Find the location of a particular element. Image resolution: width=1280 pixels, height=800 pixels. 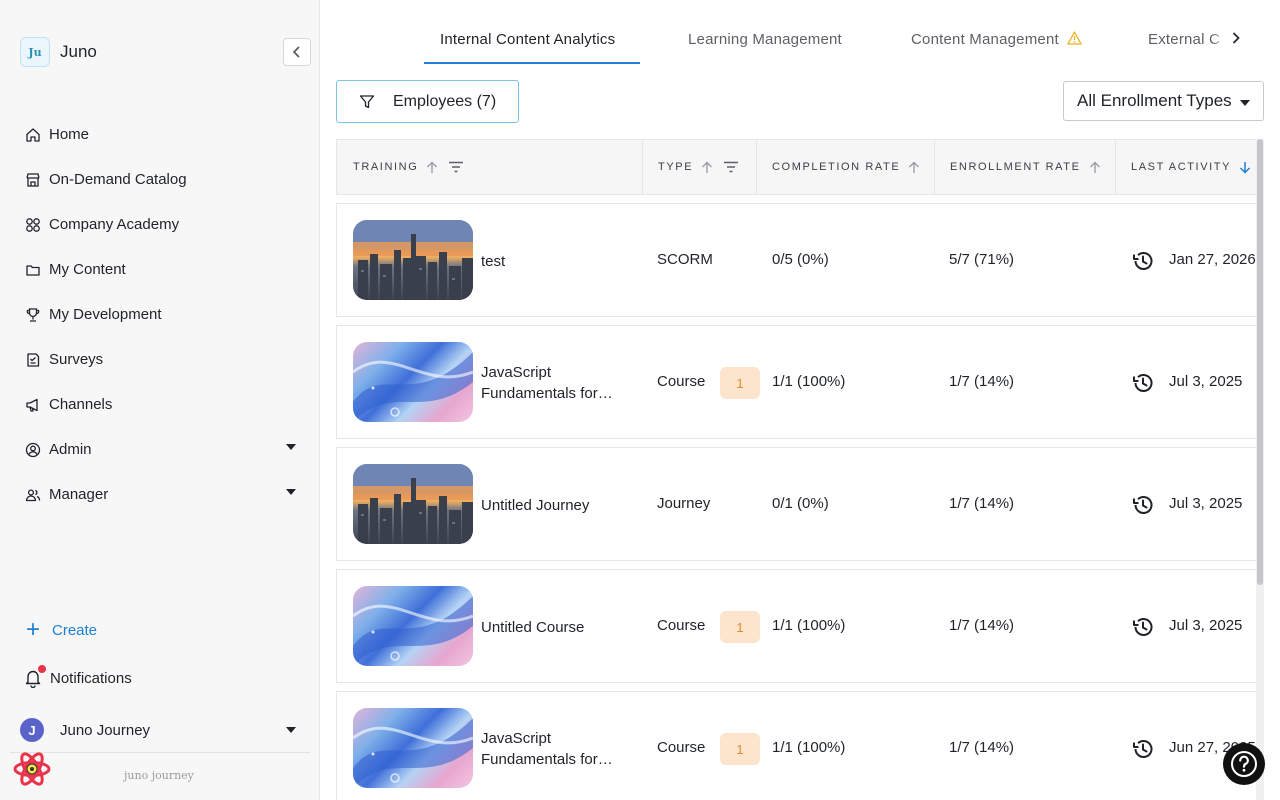

tab-learning-management: Learning Management is located at coordinates (765, 39).